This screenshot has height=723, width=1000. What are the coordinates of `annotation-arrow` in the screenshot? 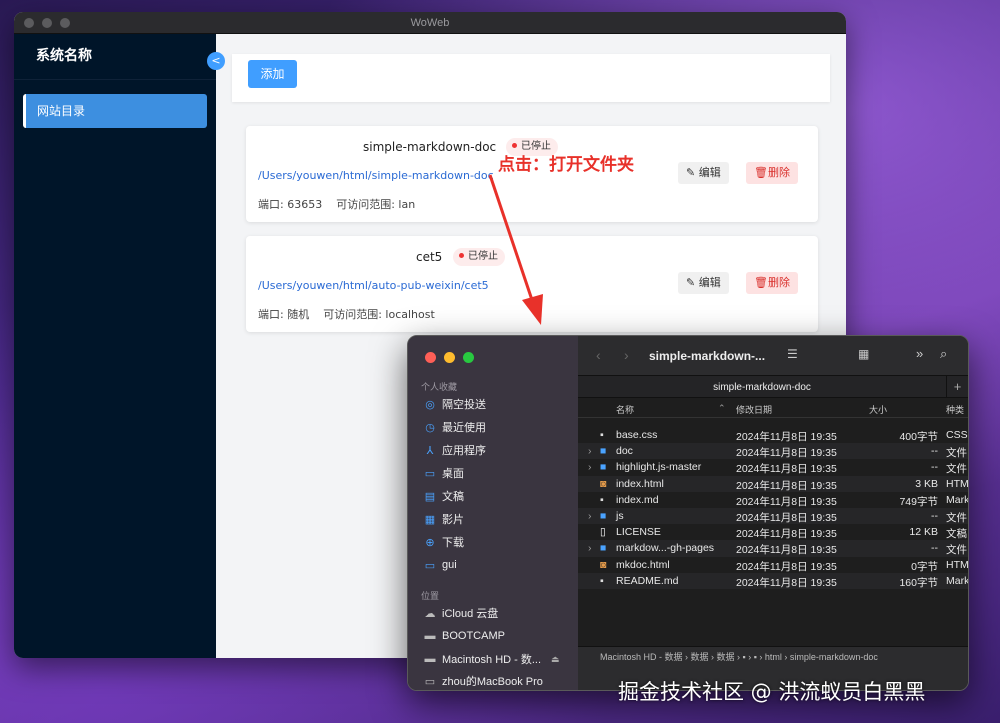 It's located at (515, 249).